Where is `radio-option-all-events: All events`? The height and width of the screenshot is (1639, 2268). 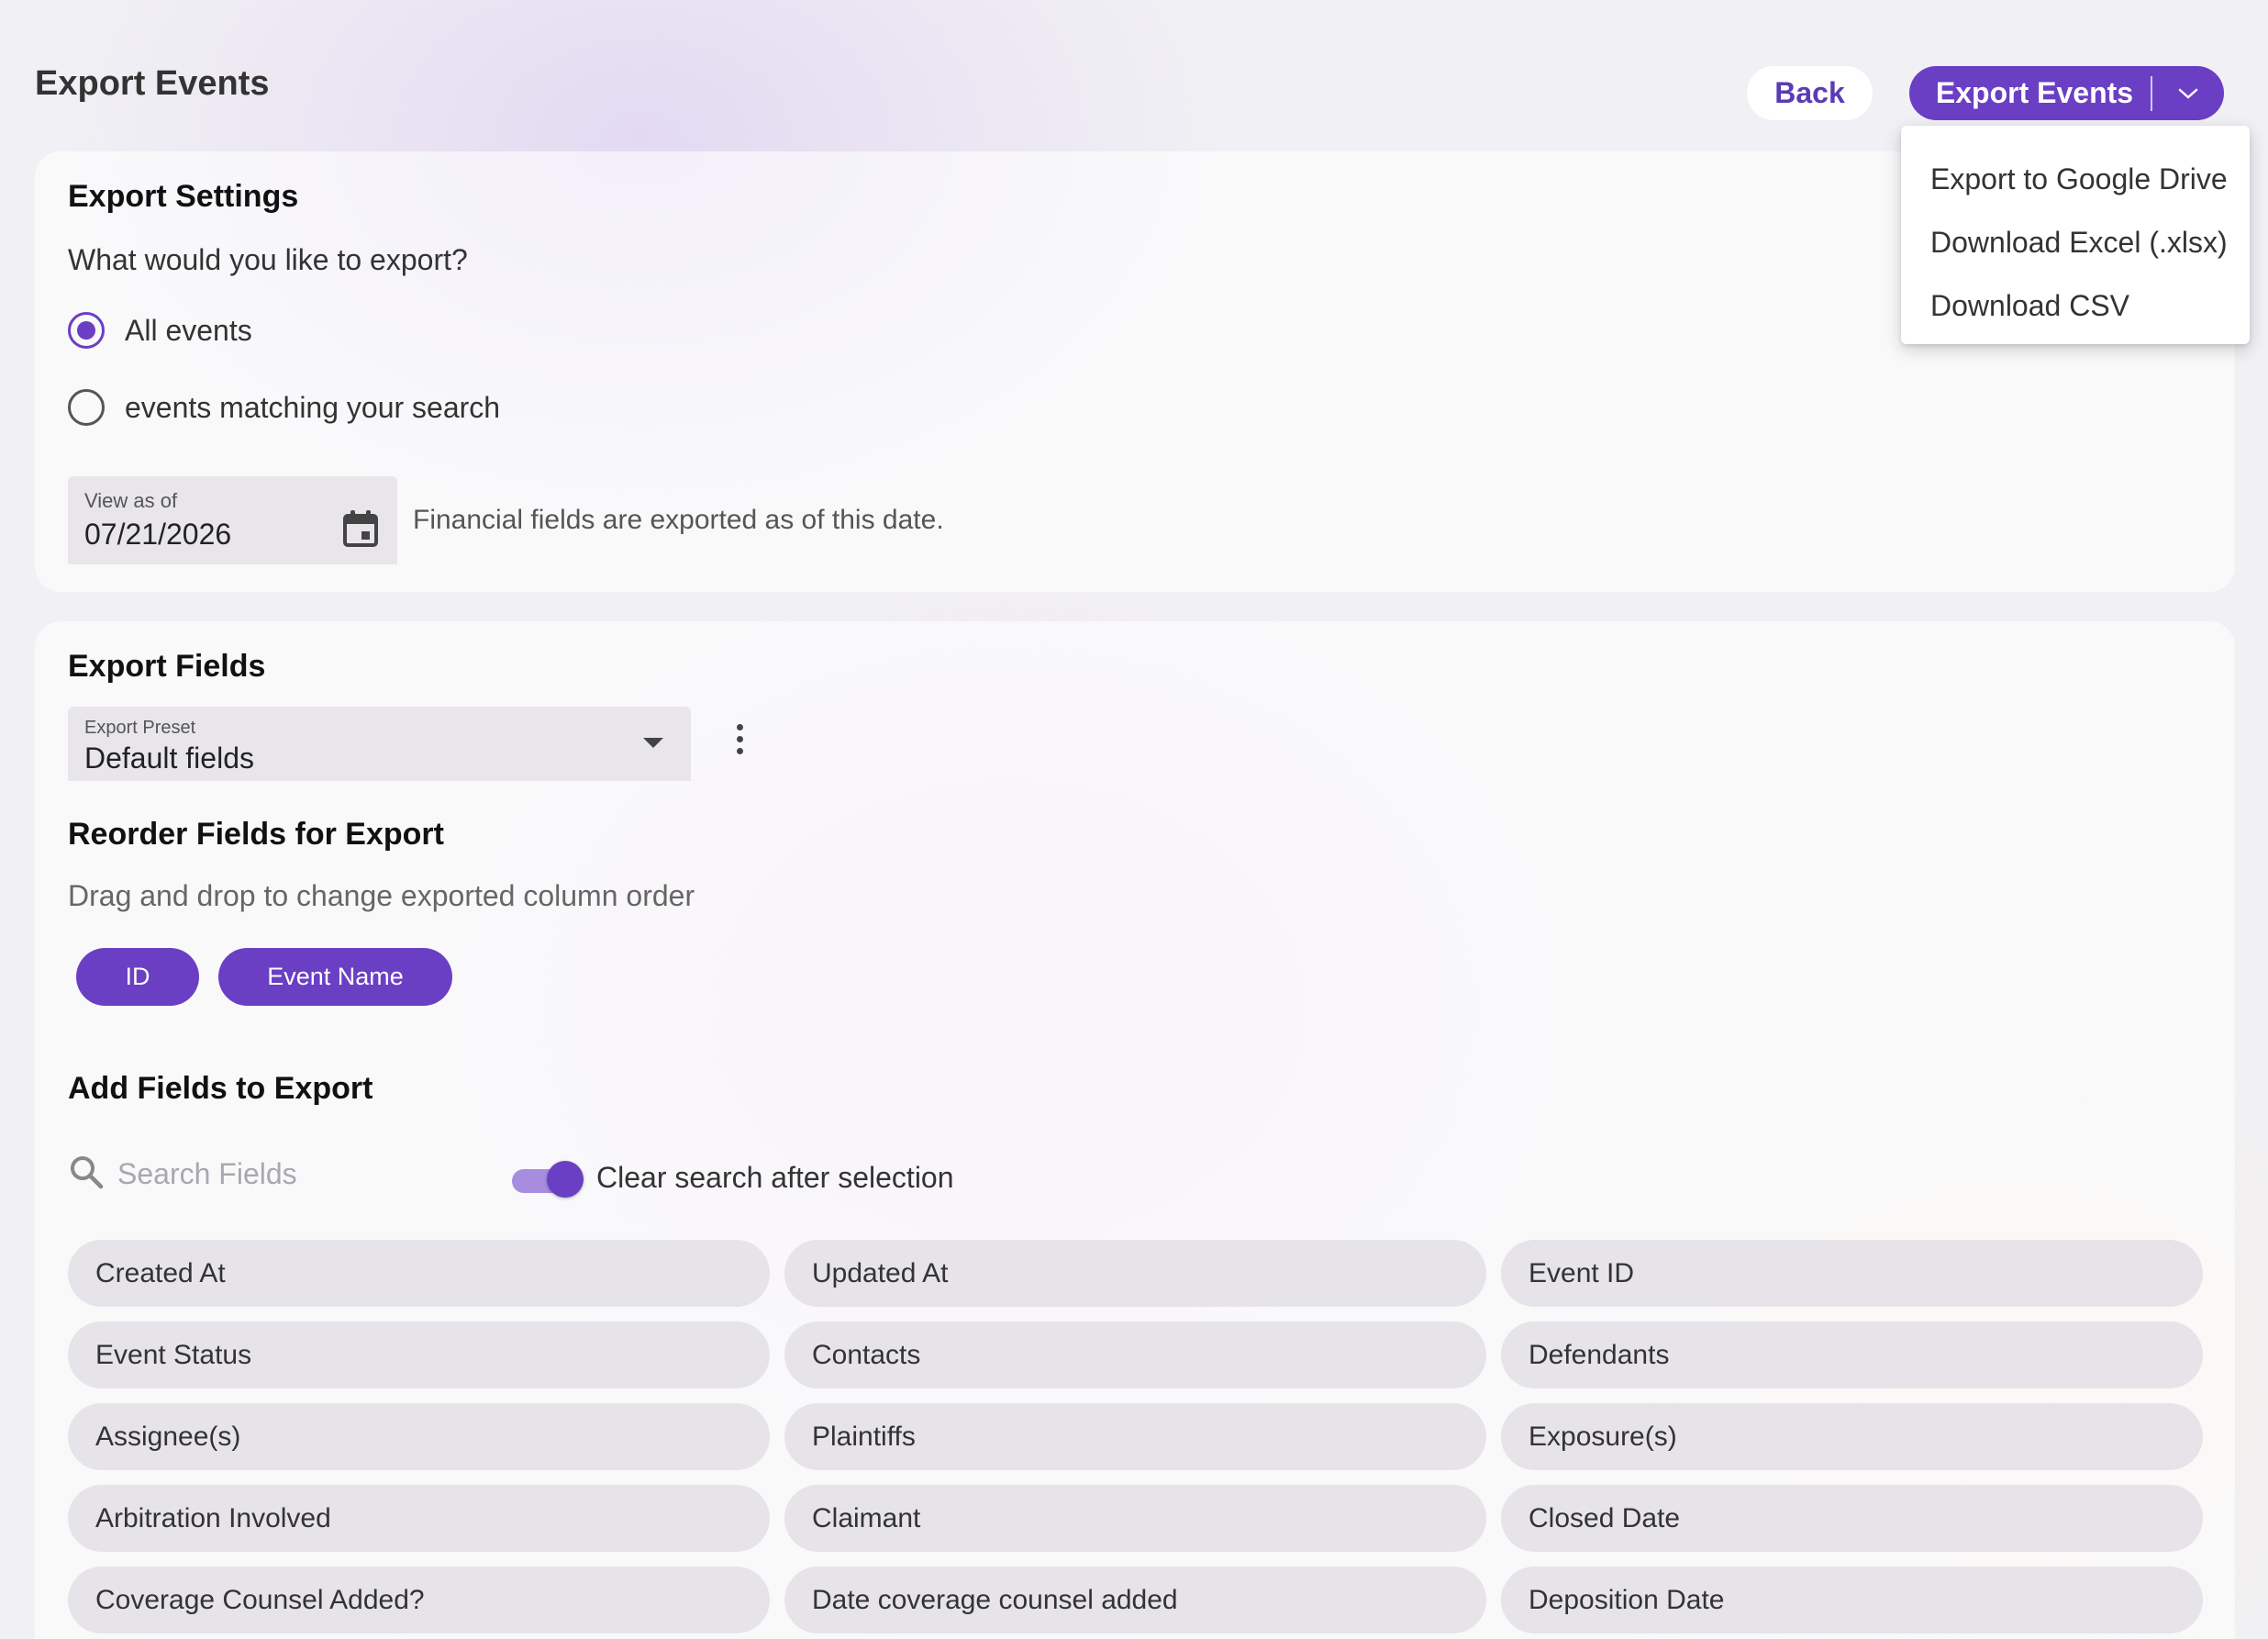
radio-option-all-events: All events is located at coordinates (160, 330).